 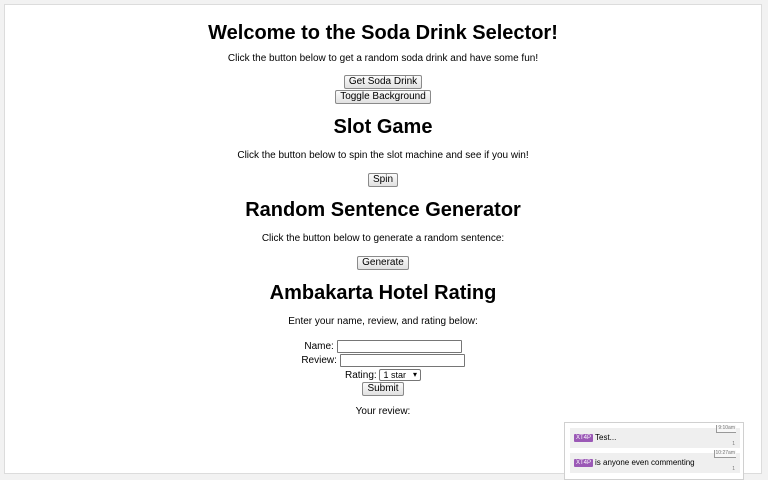 What do you see at coordinates (724, 454) in the screenshot?
I see `message-time: 10:27am` at bounding box center [724, 454].